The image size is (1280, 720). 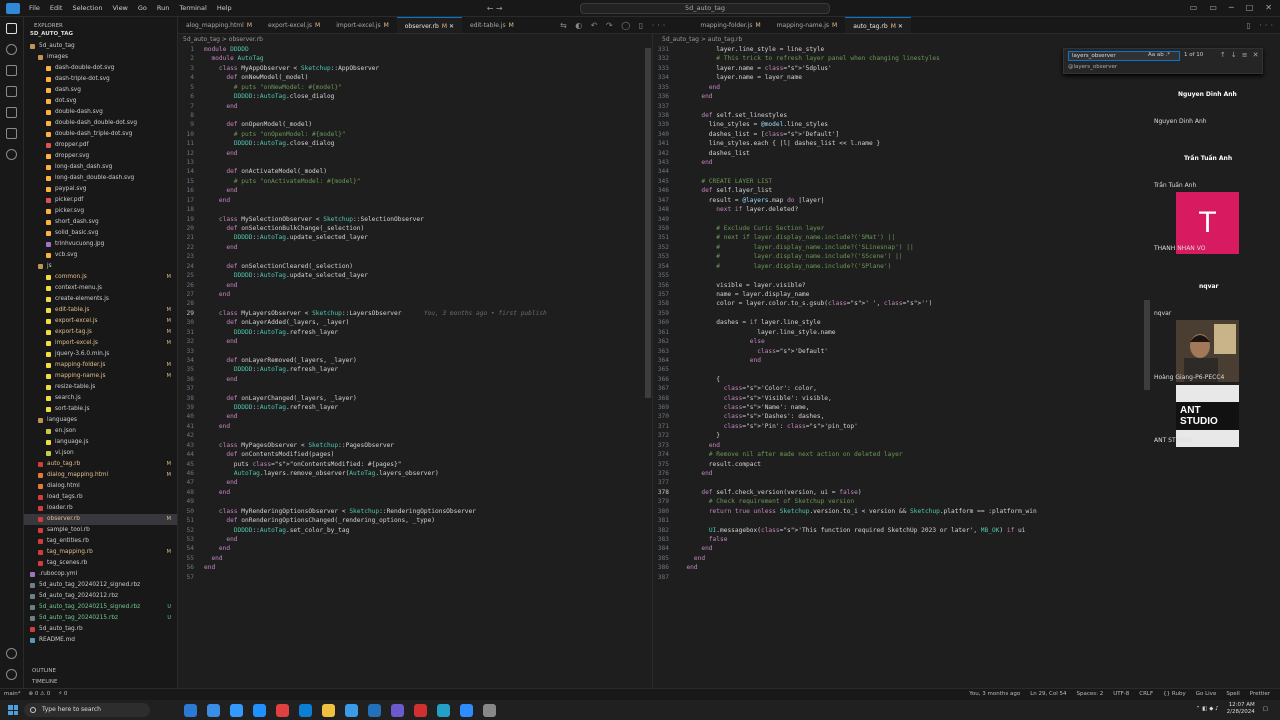 What do you see at coordinates (100, 552) in the screenshot?
I see `tree-item: tag_mapping.rb M` at bounding box center [100, 552].